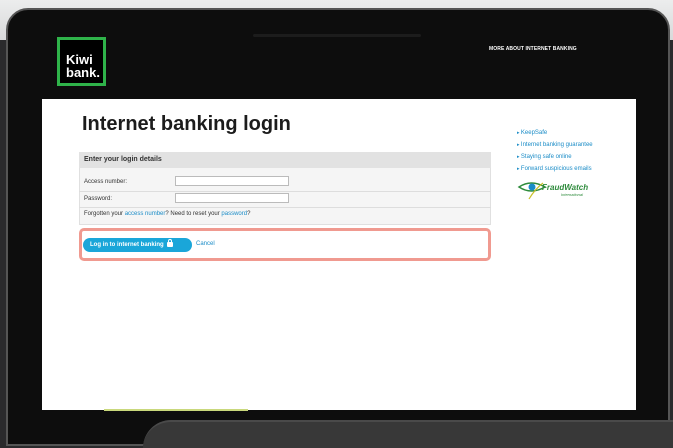  Describe the element at coordinates (106, 182) in the screenshot. I see `access-number-label: Access number:` at that location.